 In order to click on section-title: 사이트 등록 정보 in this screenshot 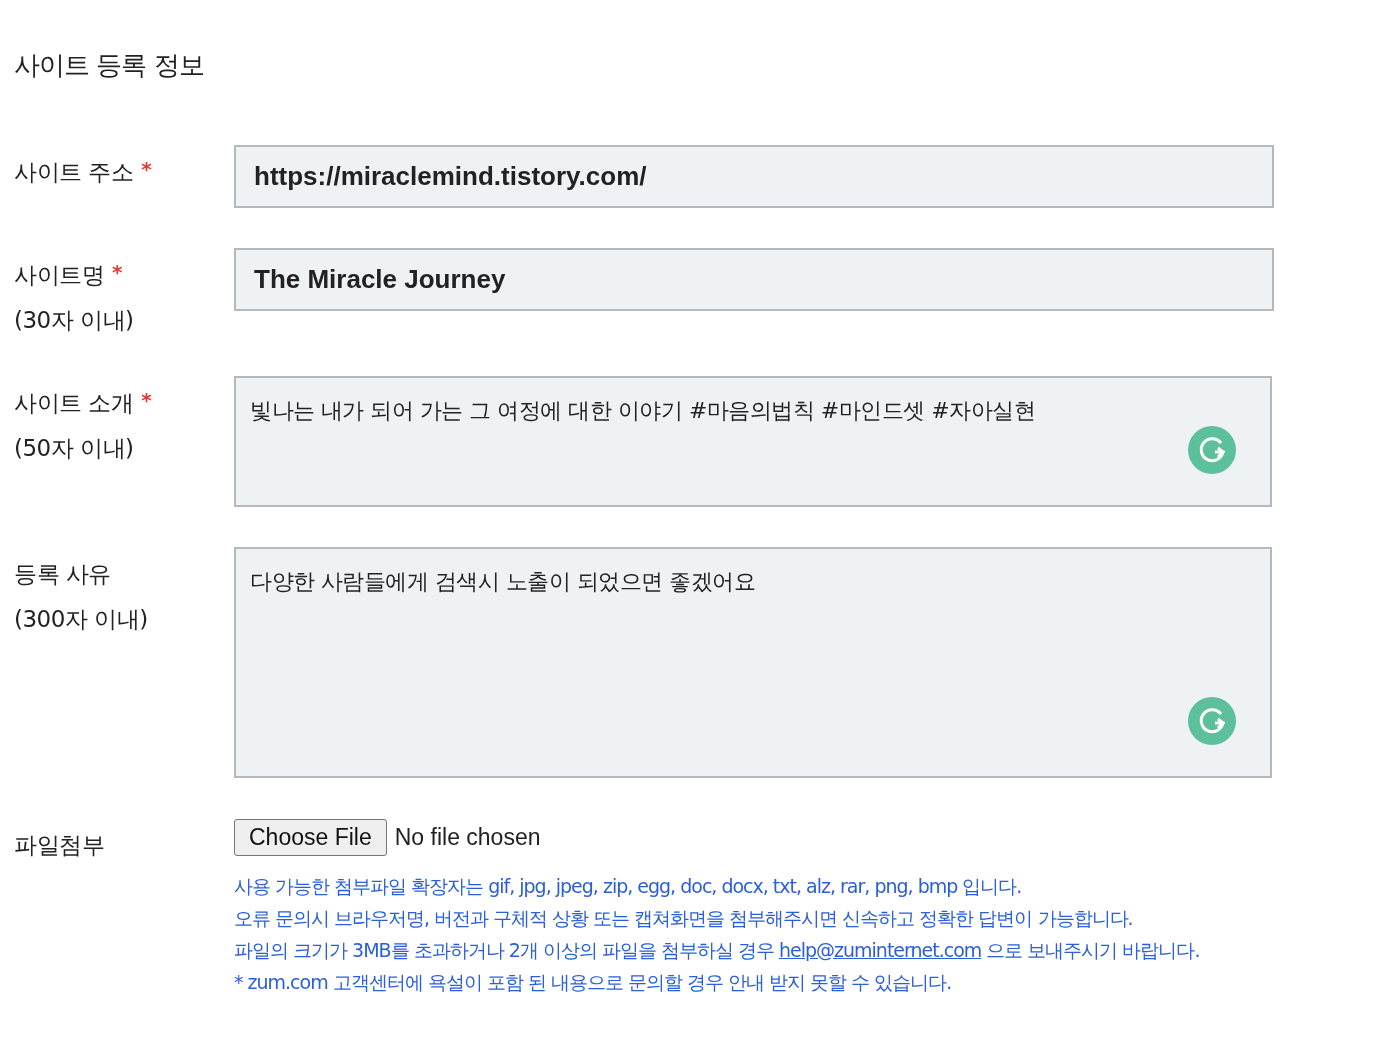, I will do `click(109, 65)`.